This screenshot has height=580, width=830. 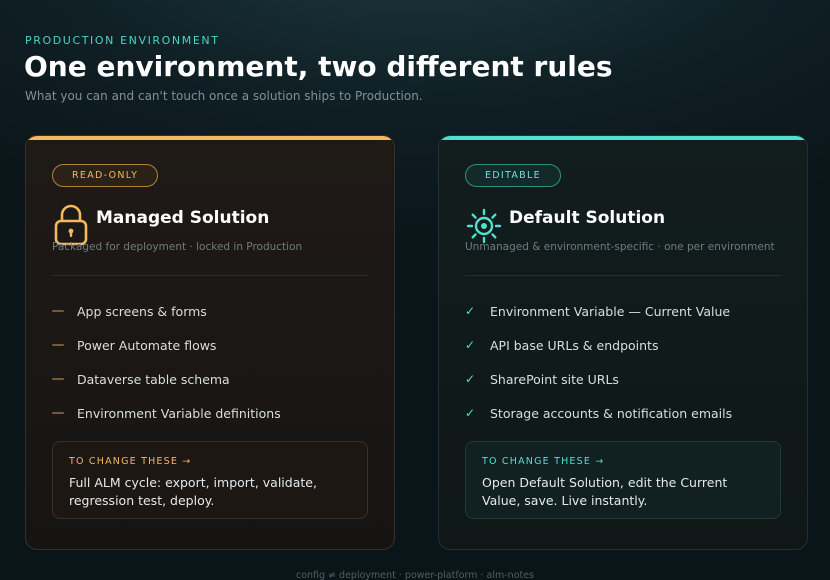 What do you see at coordinates (542, 379) in the screenshot?
I see `list-item: ✓ SharePoint site URLs` at bounding box center [542, 379].